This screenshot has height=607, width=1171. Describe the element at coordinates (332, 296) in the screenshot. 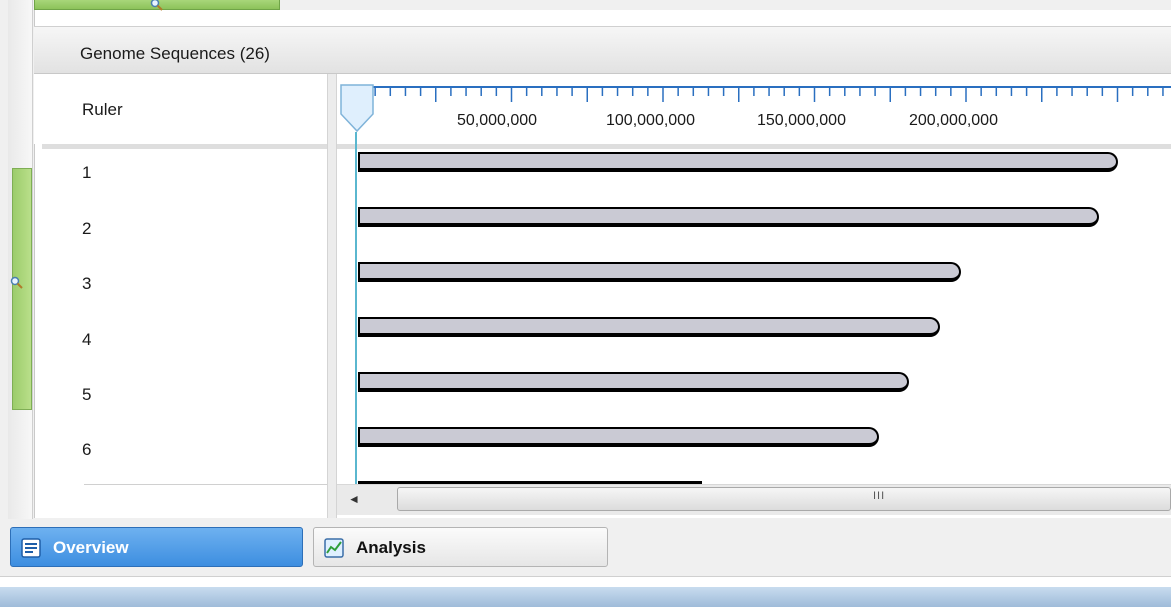

I see `column-splitter` at that location.